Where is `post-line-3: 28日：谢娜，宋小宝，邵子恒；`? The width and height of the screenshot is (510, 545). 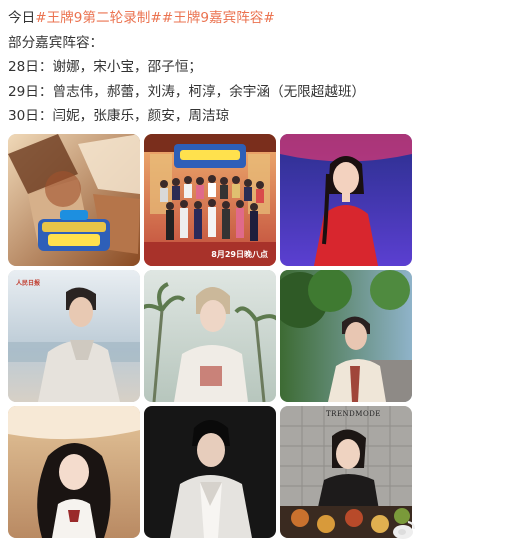
post-line-3: 28日：谢娜，宋小宝，邵子恒； is located at coordinates (105, 67).